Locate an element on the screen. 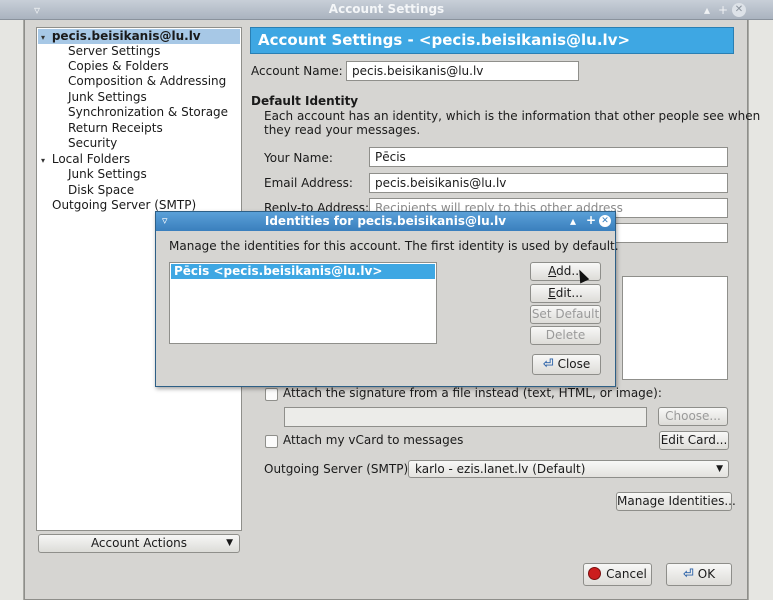  tree-item-composition: Composition & Addressing is located at coordinates (147, 81).